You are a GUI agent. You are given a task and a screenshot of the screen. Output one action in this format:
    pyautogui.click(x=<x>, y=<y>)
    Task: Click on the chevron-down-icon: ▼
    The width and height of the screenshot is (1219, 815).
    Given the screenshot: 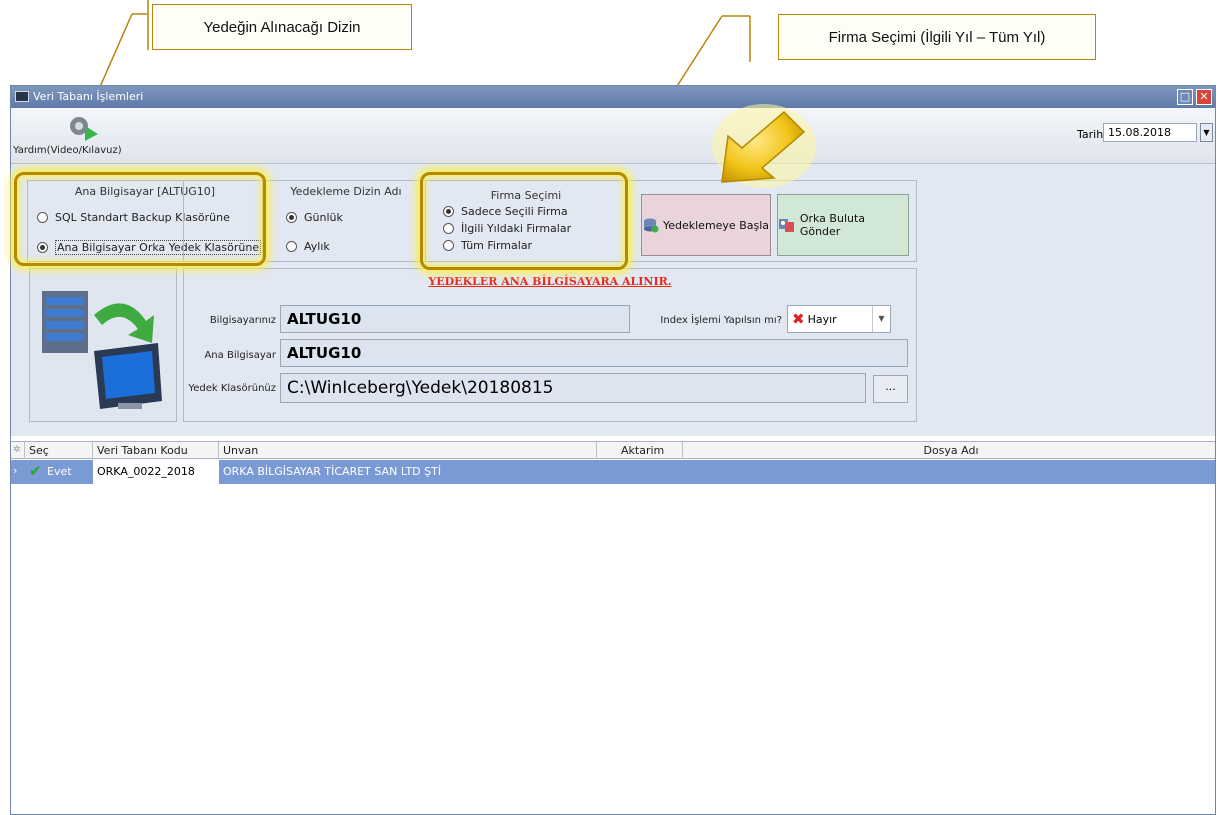 What is the action you would take?
    pyautogui.click(x=881, y=319)
    